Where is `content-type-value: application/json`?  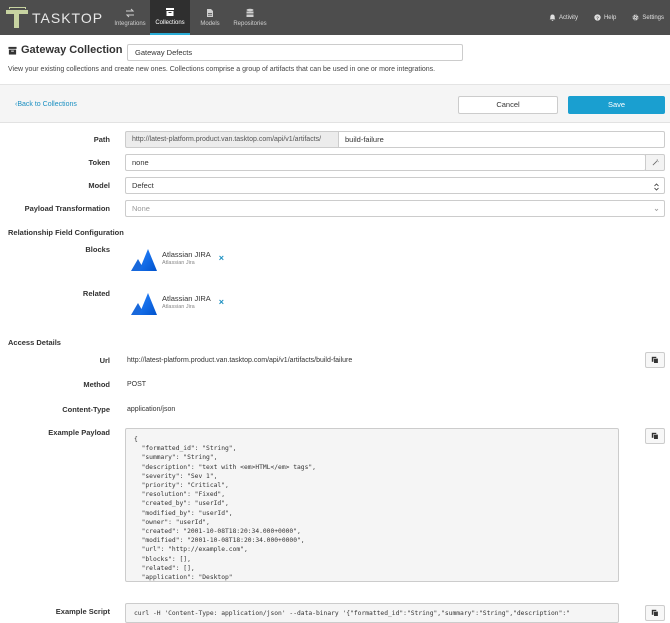
content-type-value: application/json is located at coordinates (151, 409).